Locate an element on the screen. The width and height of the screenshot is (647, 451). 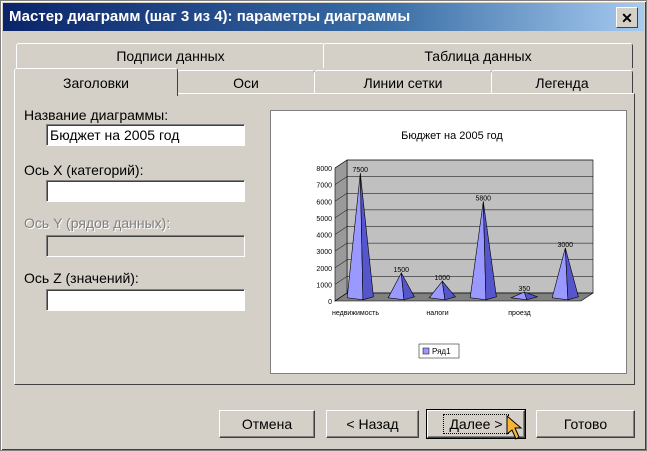
x-tick-label: налоги is located at coordinates (437, 313).